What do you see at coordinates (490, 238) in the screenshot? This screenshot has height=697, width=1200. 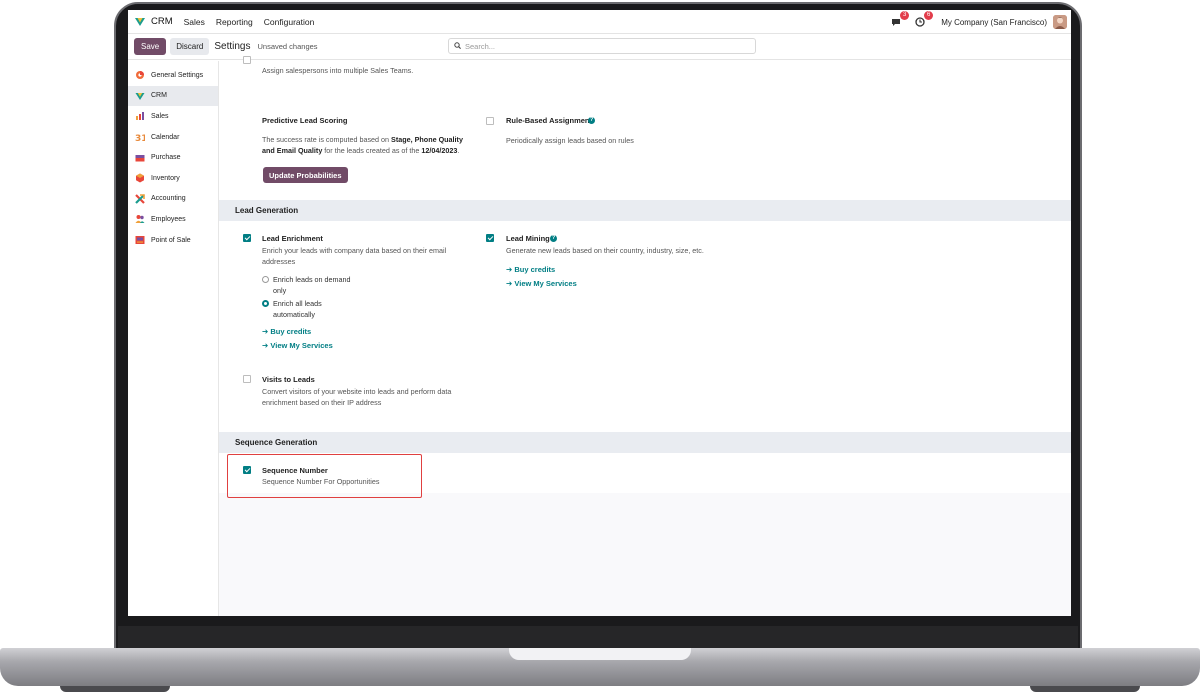 I see `lead-mining-checkbox` at bounding box center [490, 238].